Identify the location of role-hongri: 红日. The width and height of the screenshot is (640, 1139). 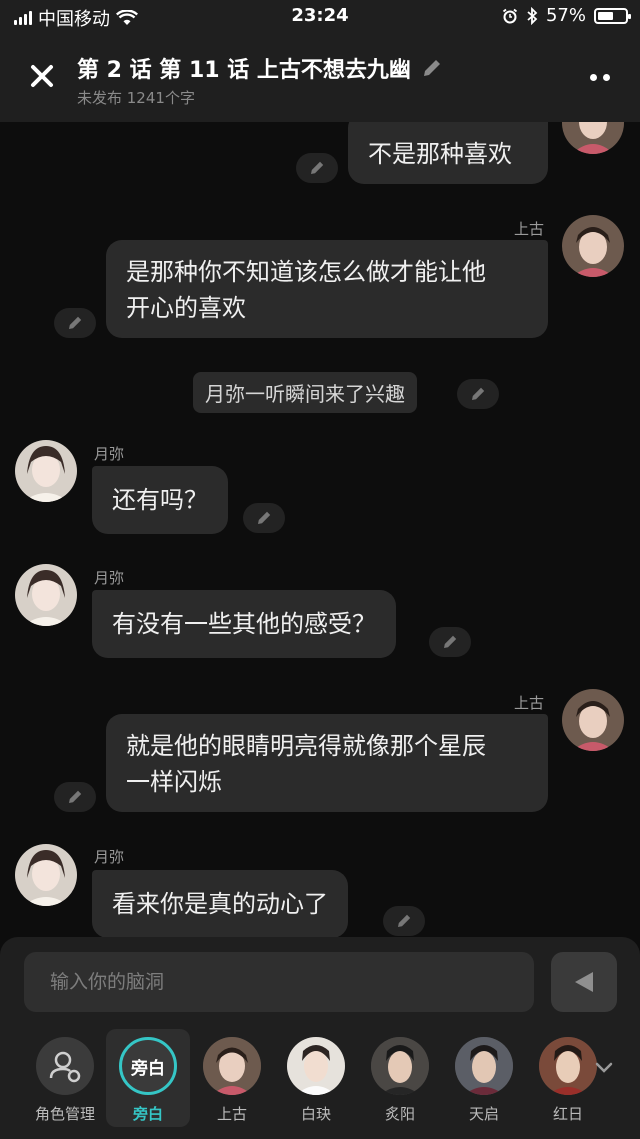
(568, 1080).